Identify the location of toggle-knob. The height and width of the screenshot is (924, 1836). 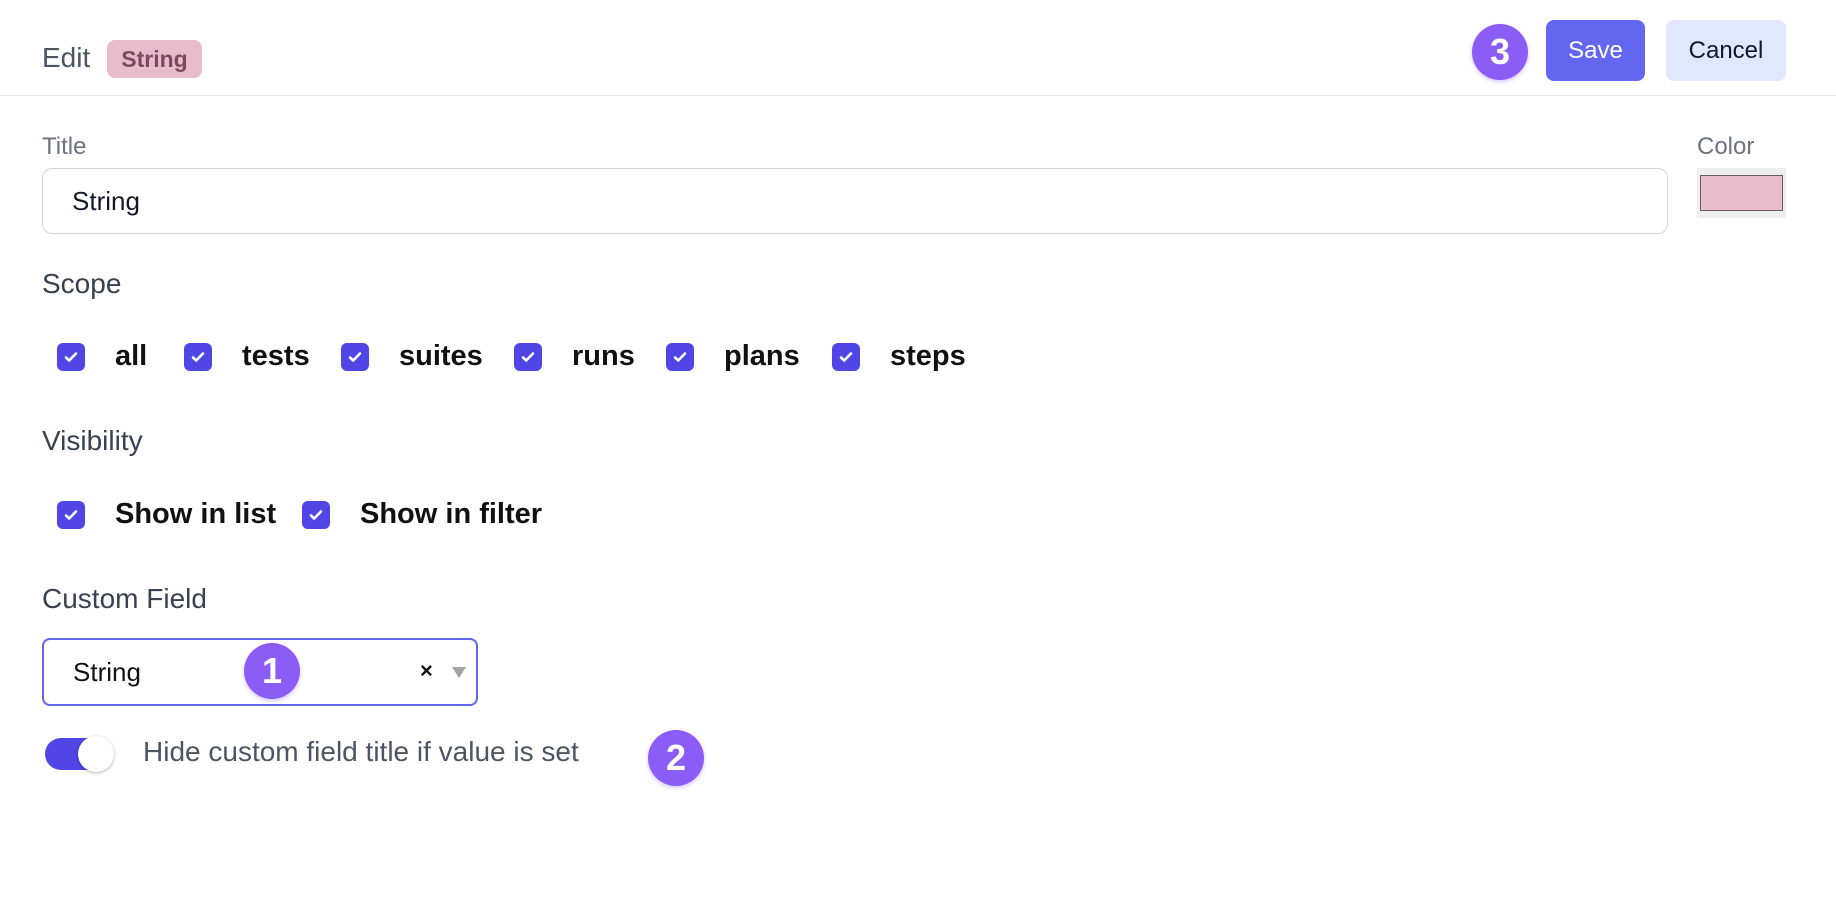
(96, 754).